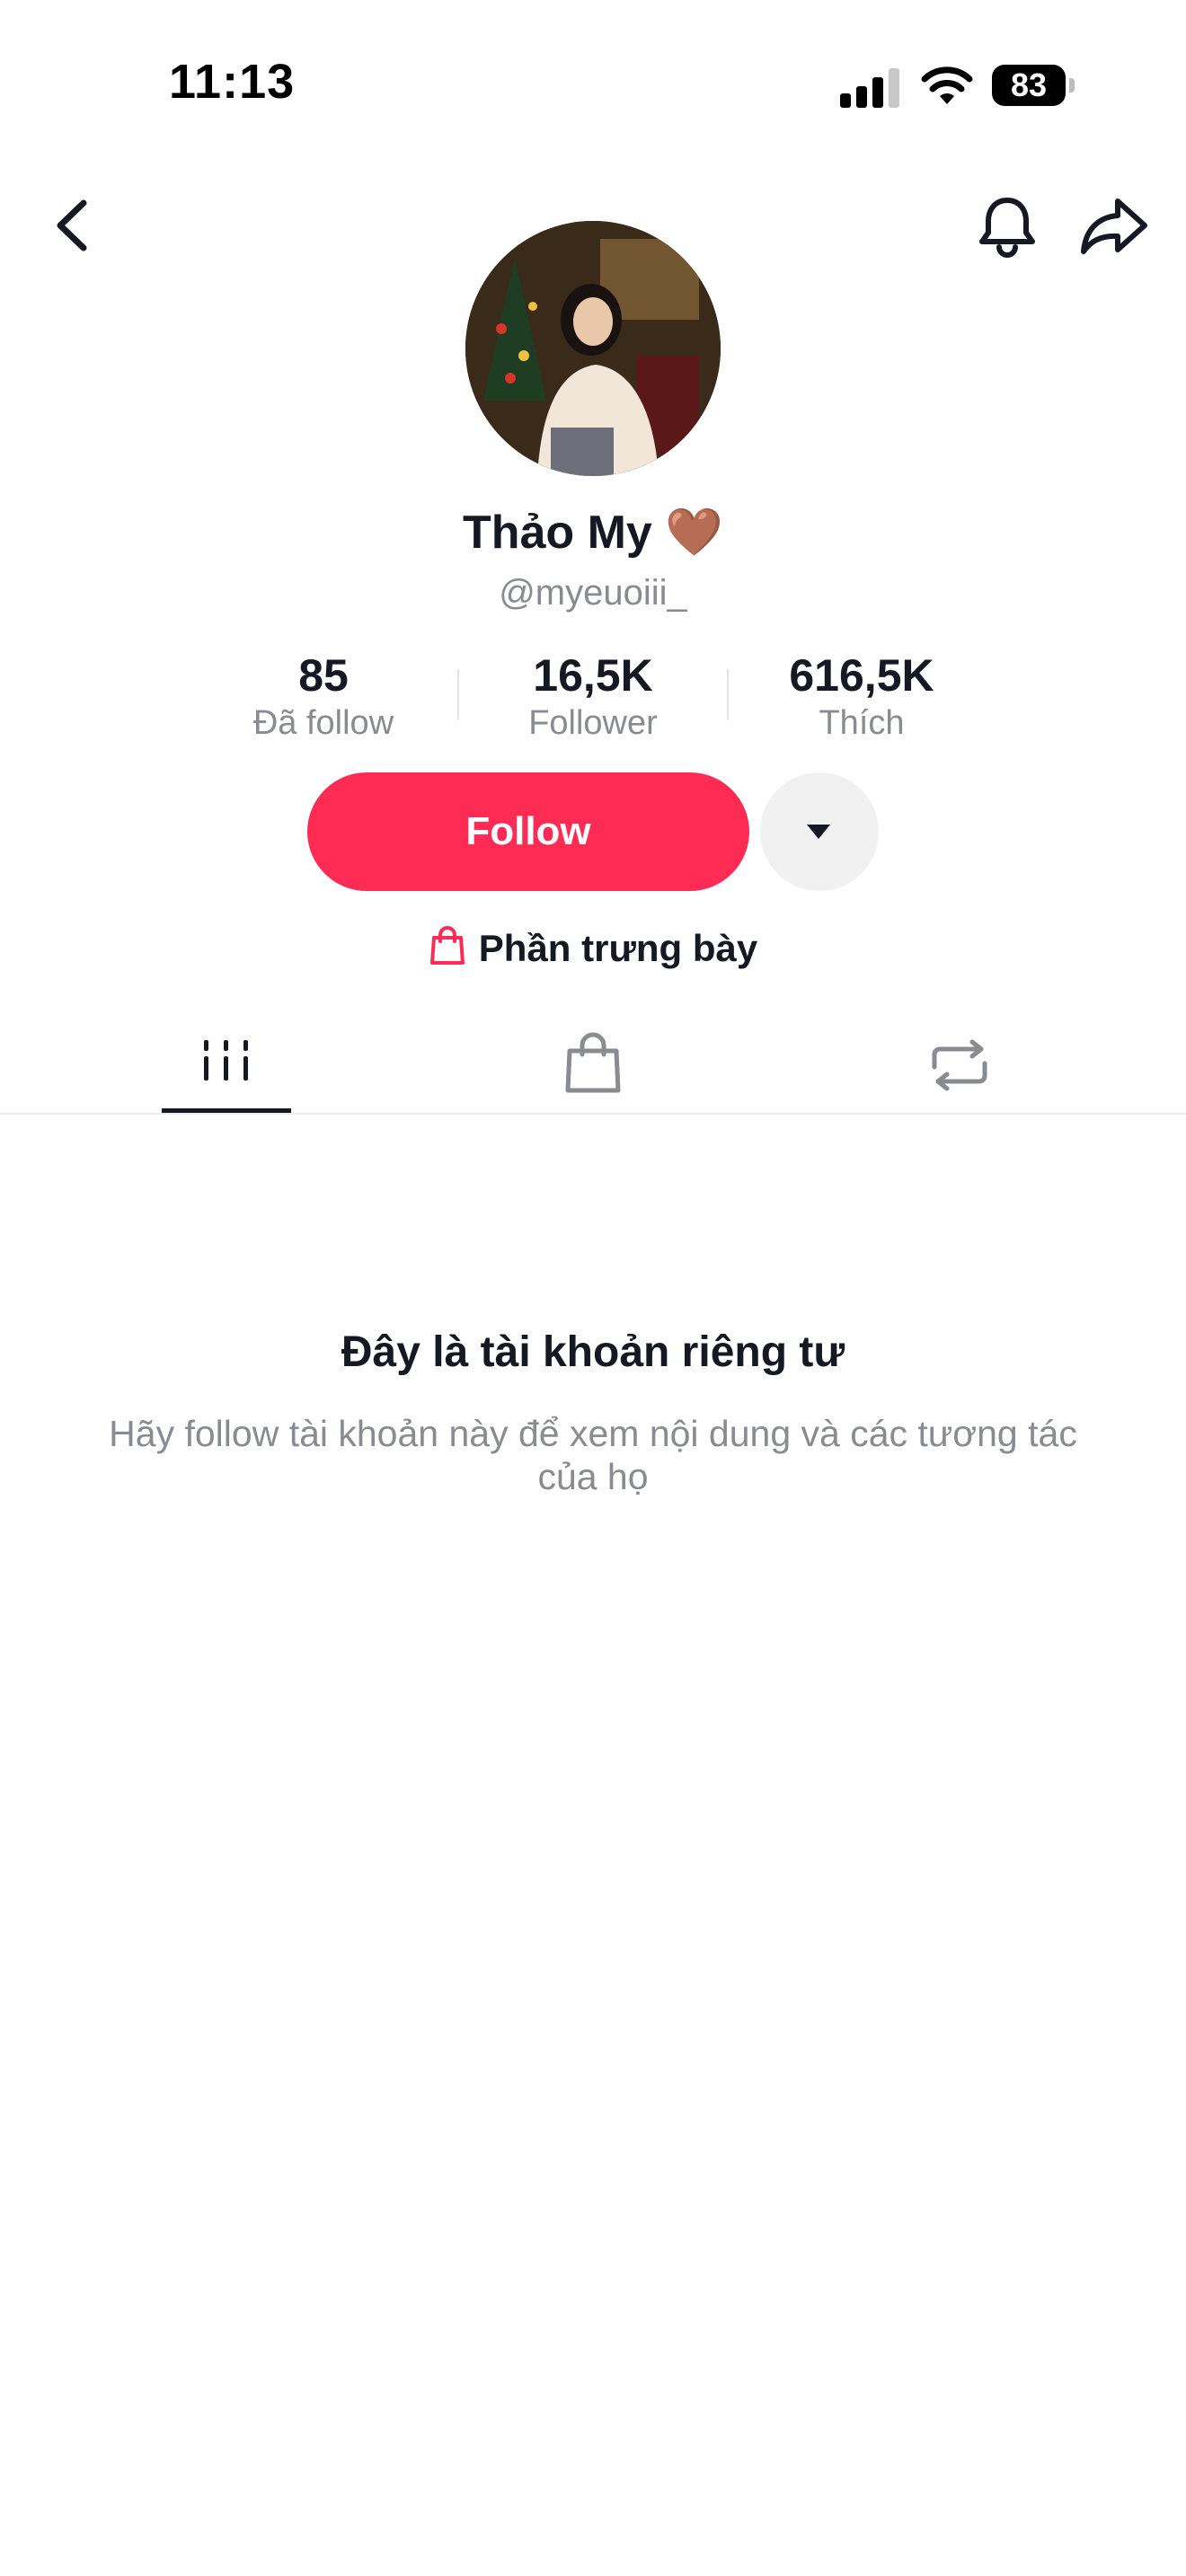 Image resolution: width=1186 pixels, height=2576 pixels. What do you see at coordinates (947, 85) in the screenshot?
I see `wifi-icon` at bounding box center [947, 85].